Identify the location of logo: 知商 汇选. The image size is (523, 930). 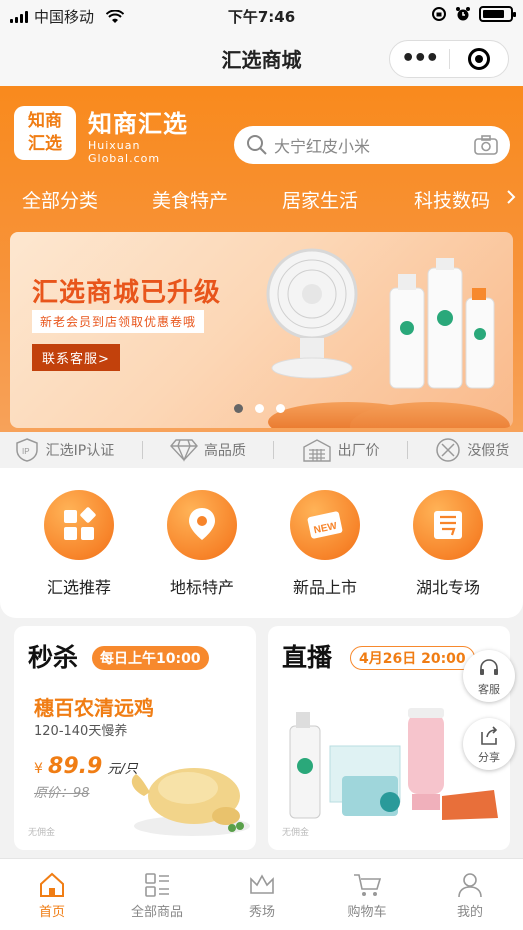
(45, 133).